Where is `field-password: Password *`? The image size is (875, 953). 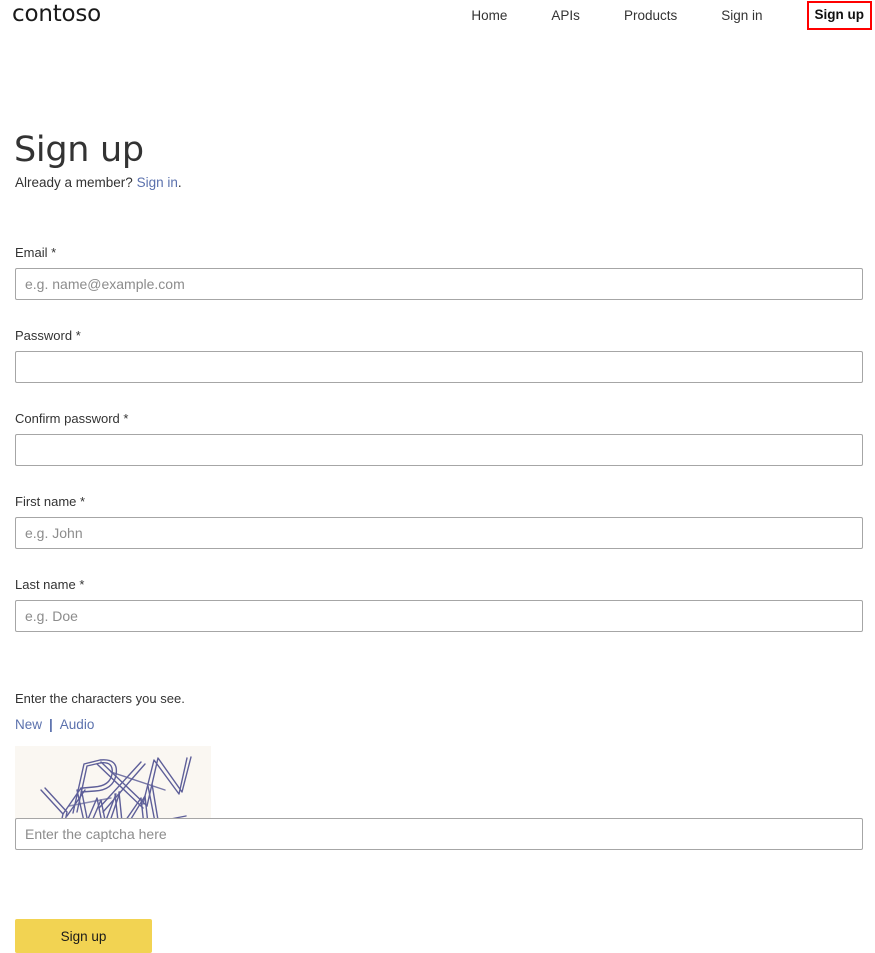 field-password: Password * is located at coordinates (439, 355).